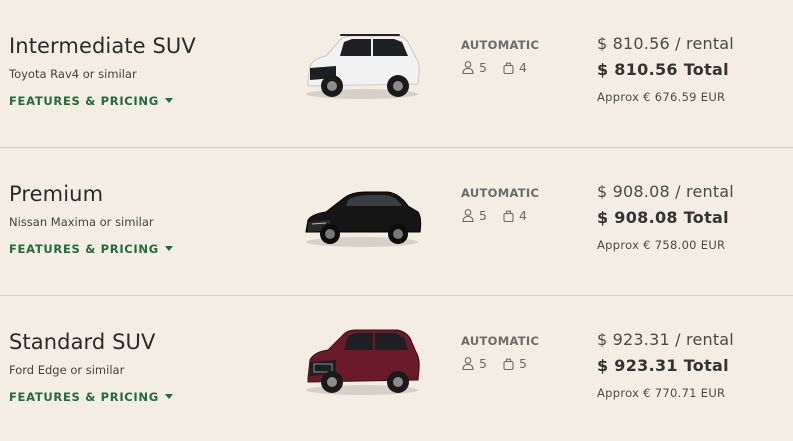 The image size is (793, 441). Describe the element at coordinates (81, 222) in the screenshot. I see `vehicle-model: Nissan Maxima or similar` at that location.